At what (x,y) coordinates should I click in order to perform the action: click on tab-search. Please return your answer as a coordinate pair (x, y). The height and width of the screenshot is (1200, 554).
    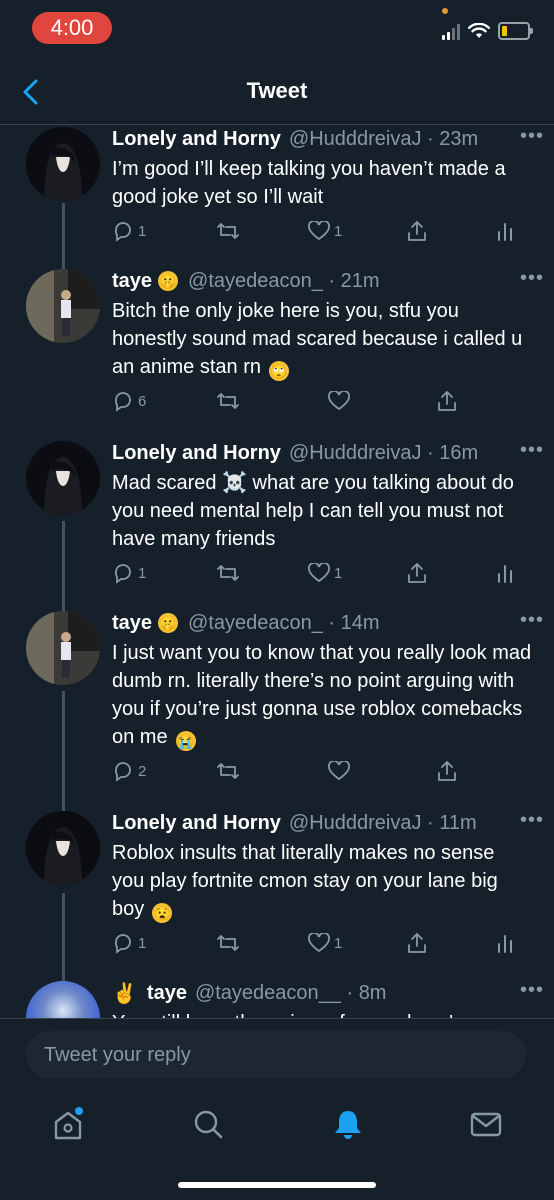
    Looking at the image, I should click on (208, 1124).